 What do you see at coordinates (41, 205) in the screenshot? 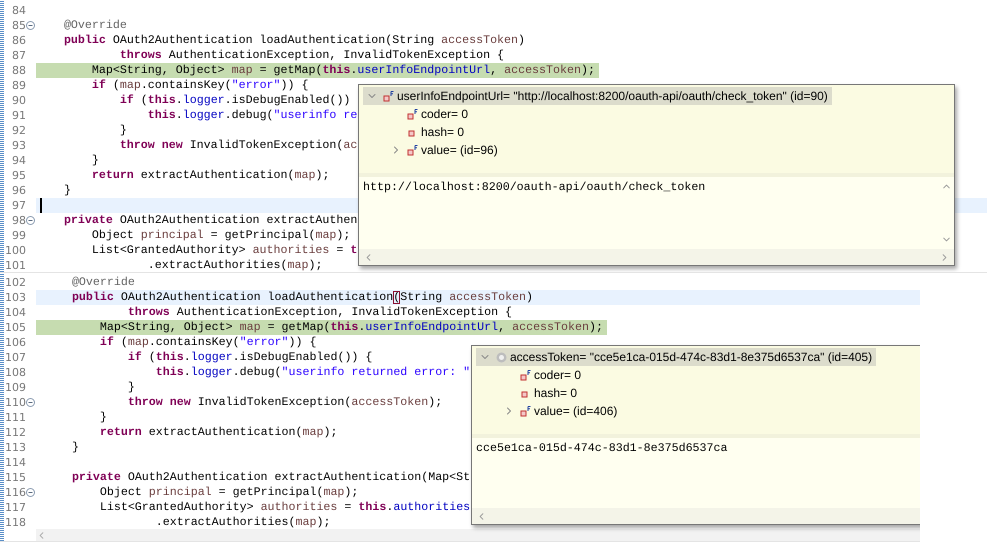
I see `text-cursor` at bounding box center [41, 205].